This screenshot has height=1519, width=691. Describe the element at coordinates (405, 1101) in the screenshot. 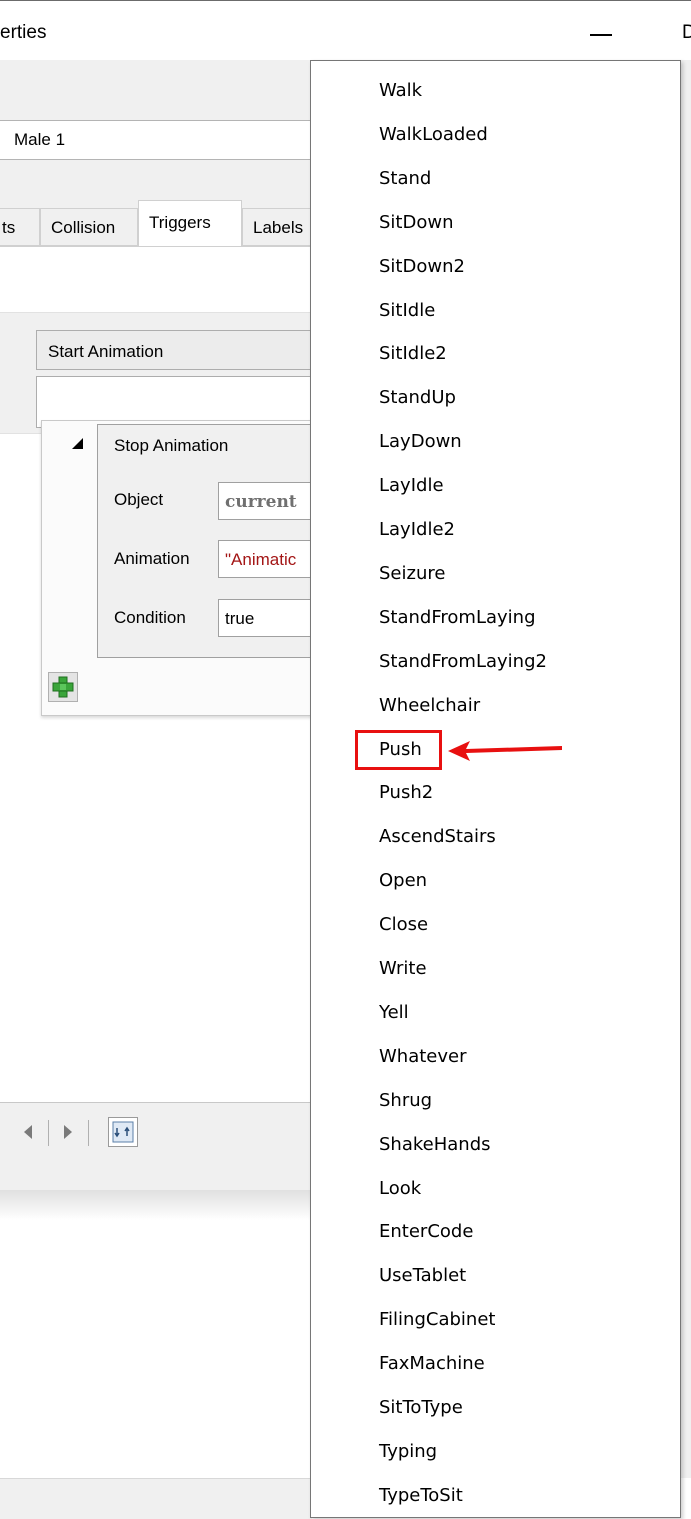

I see `dropdown-option-shrug: Shrug` at that location.